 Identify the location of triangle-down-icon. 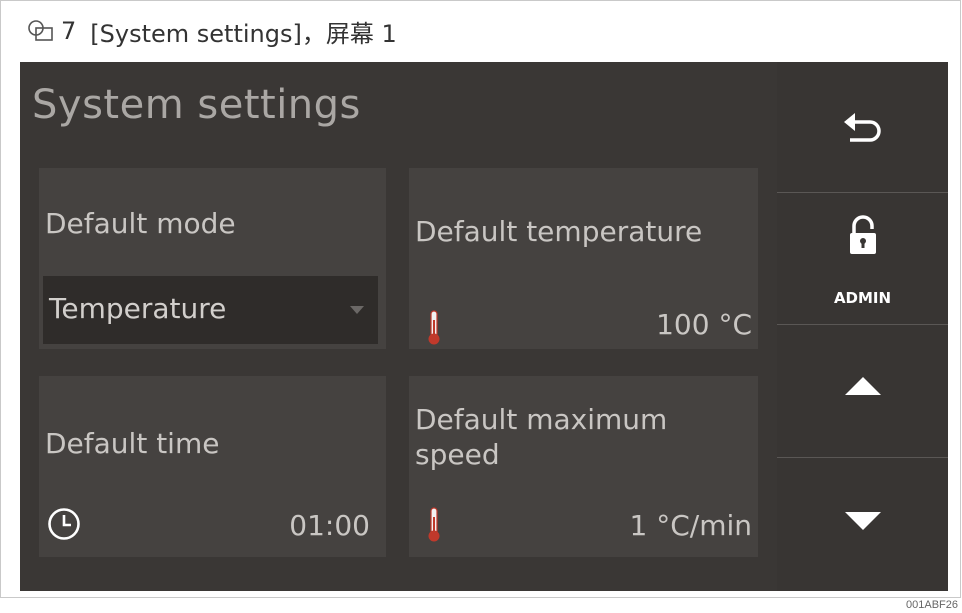
(863, 521).